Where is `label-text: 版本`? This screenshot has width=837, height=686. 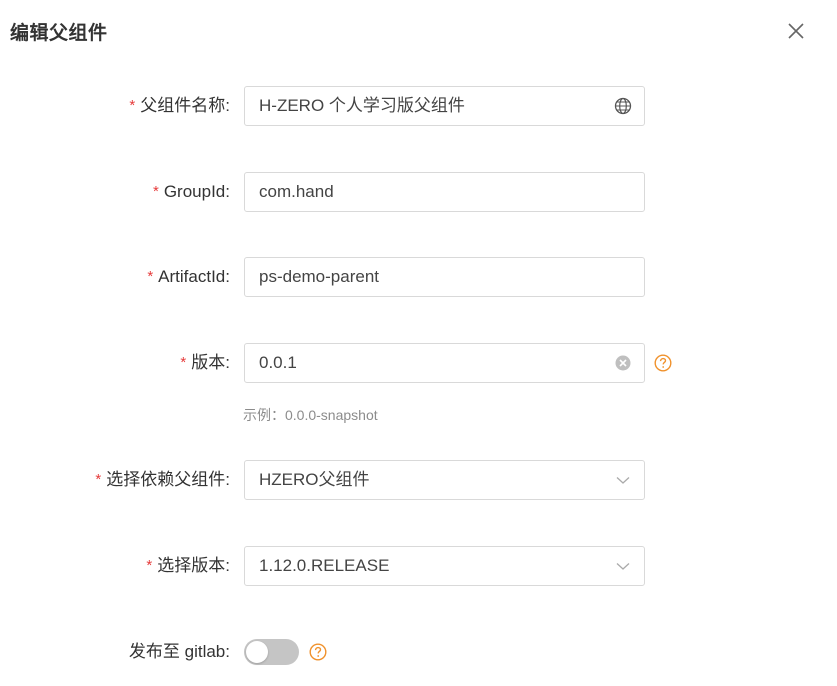 label-text: 版本 is located at coordinates (208, 362).